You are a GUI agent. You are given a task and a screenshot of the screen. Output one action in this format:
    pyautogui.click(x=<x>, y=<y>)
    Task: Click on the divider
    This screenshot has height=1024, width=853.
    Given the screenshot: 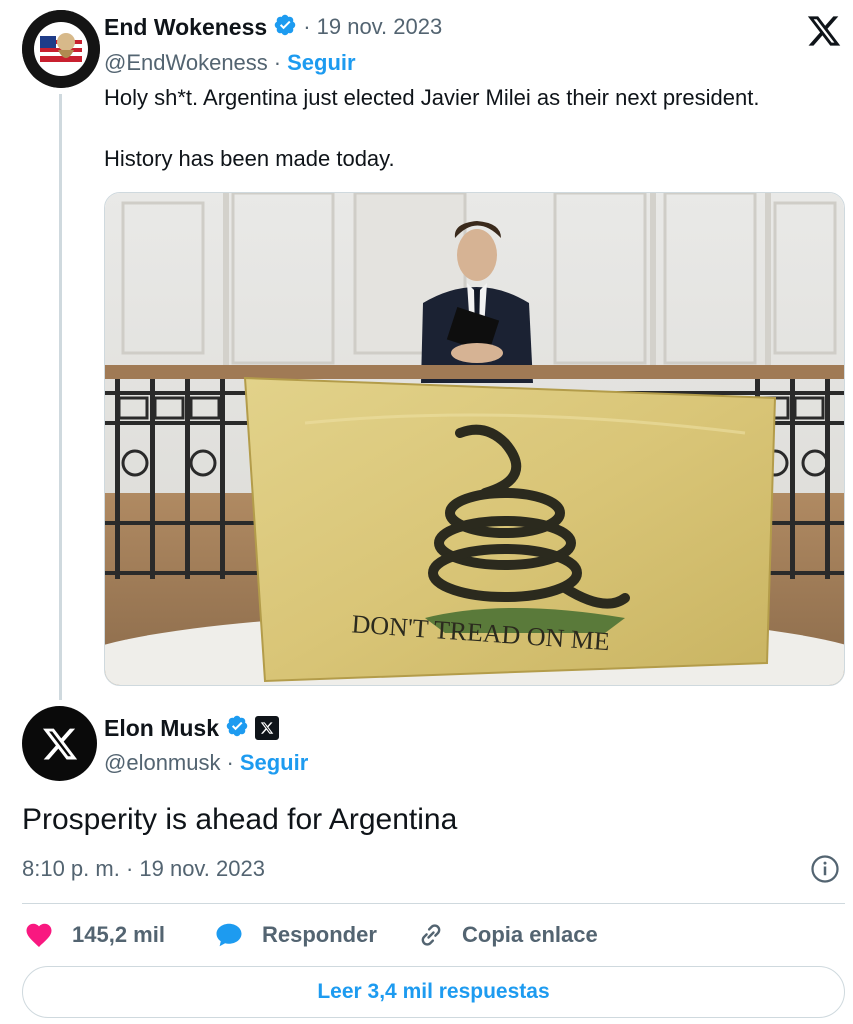 What is the action you would take?
    pyautogui.click(x=433, y=903)
    